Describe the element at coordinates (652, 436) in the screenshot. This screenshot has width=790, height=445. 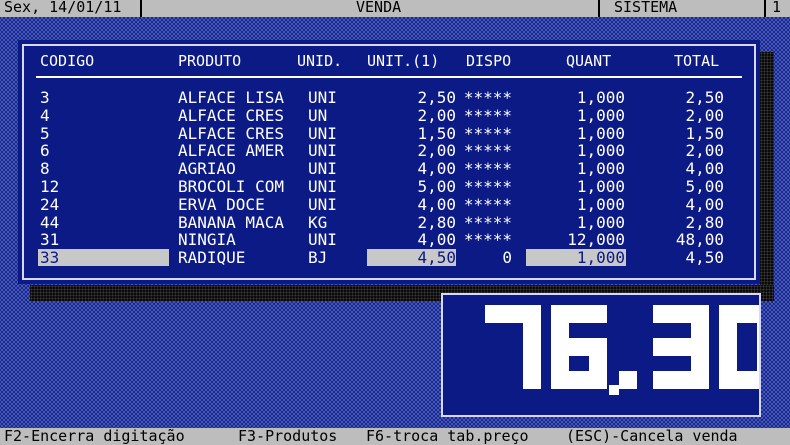
I see `esc-cancel-sale: (ESC)-Cancela venda` at that location.